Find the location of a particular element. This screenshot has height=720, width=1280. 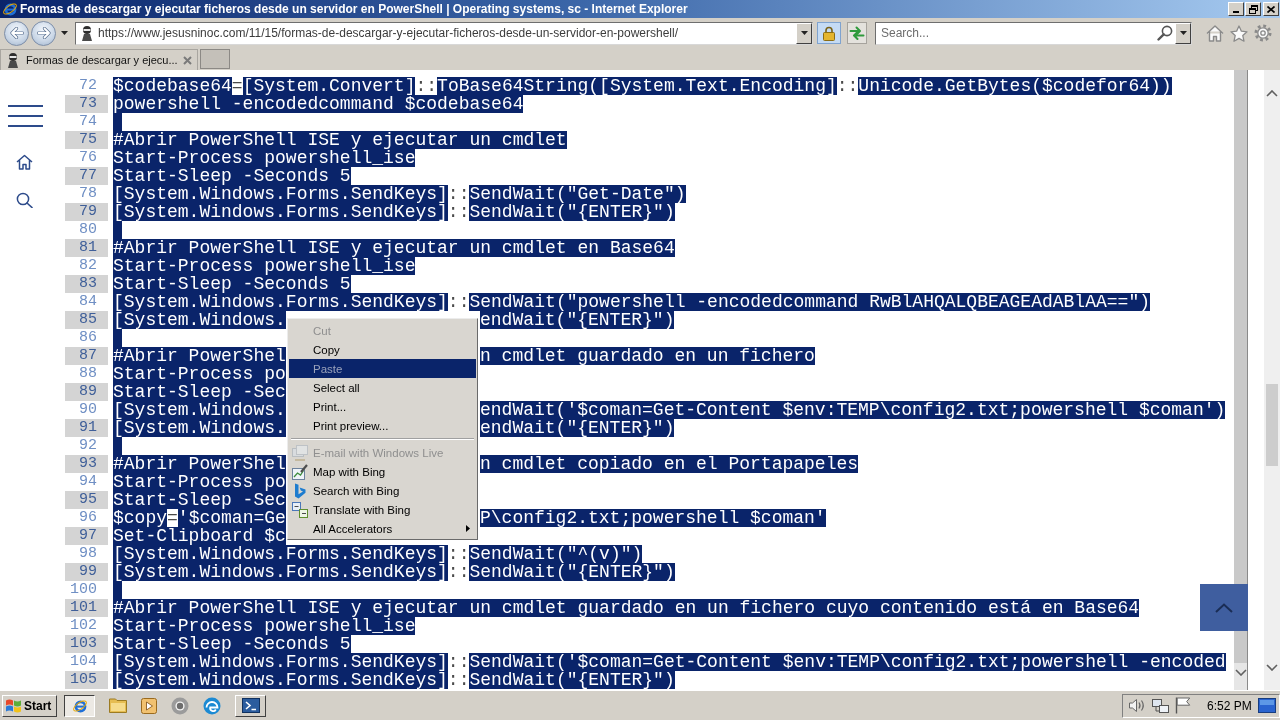

menu-item: Copy is located at coordinates (382, 349).